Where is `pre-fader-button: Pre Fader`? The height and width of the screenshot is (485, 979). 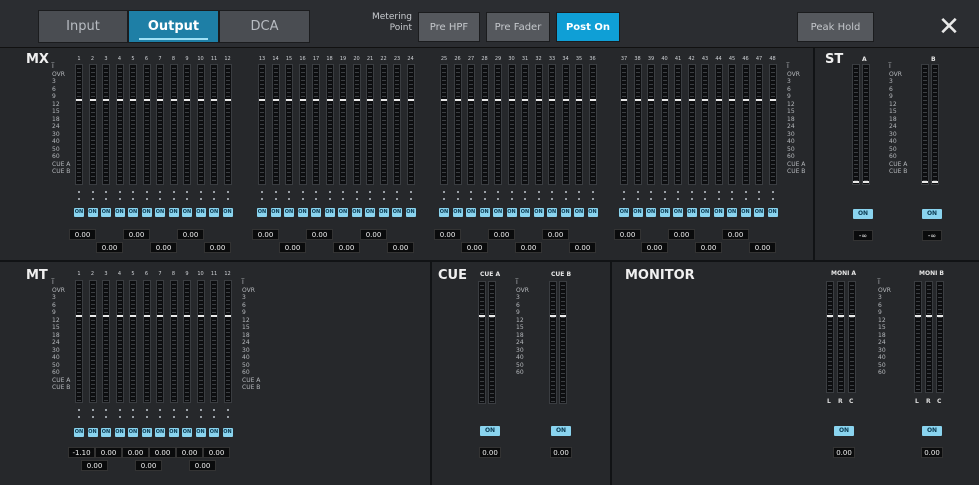 pre-fader-button: Pre Fader is located at coordinates (518, 27).